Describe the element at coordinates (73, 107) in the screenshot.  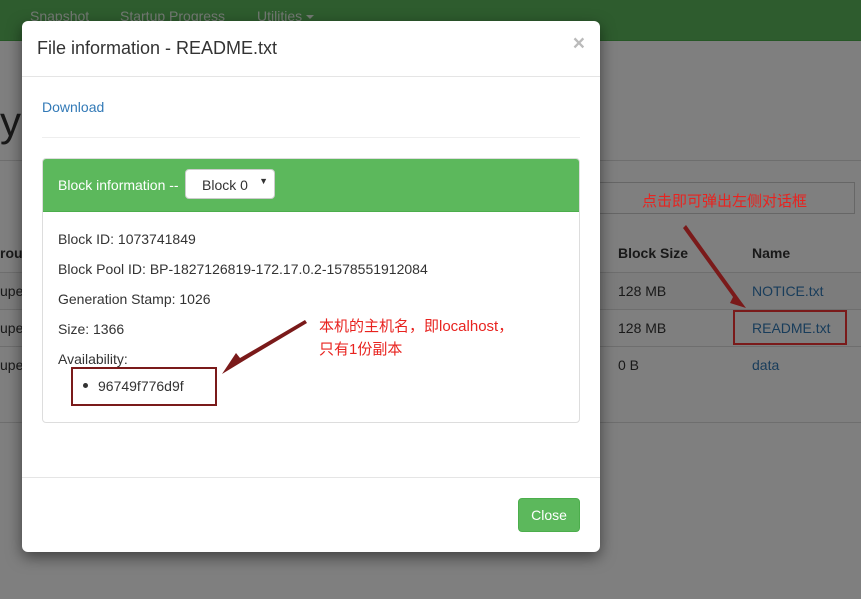
I see `download-link: Download` at that location.